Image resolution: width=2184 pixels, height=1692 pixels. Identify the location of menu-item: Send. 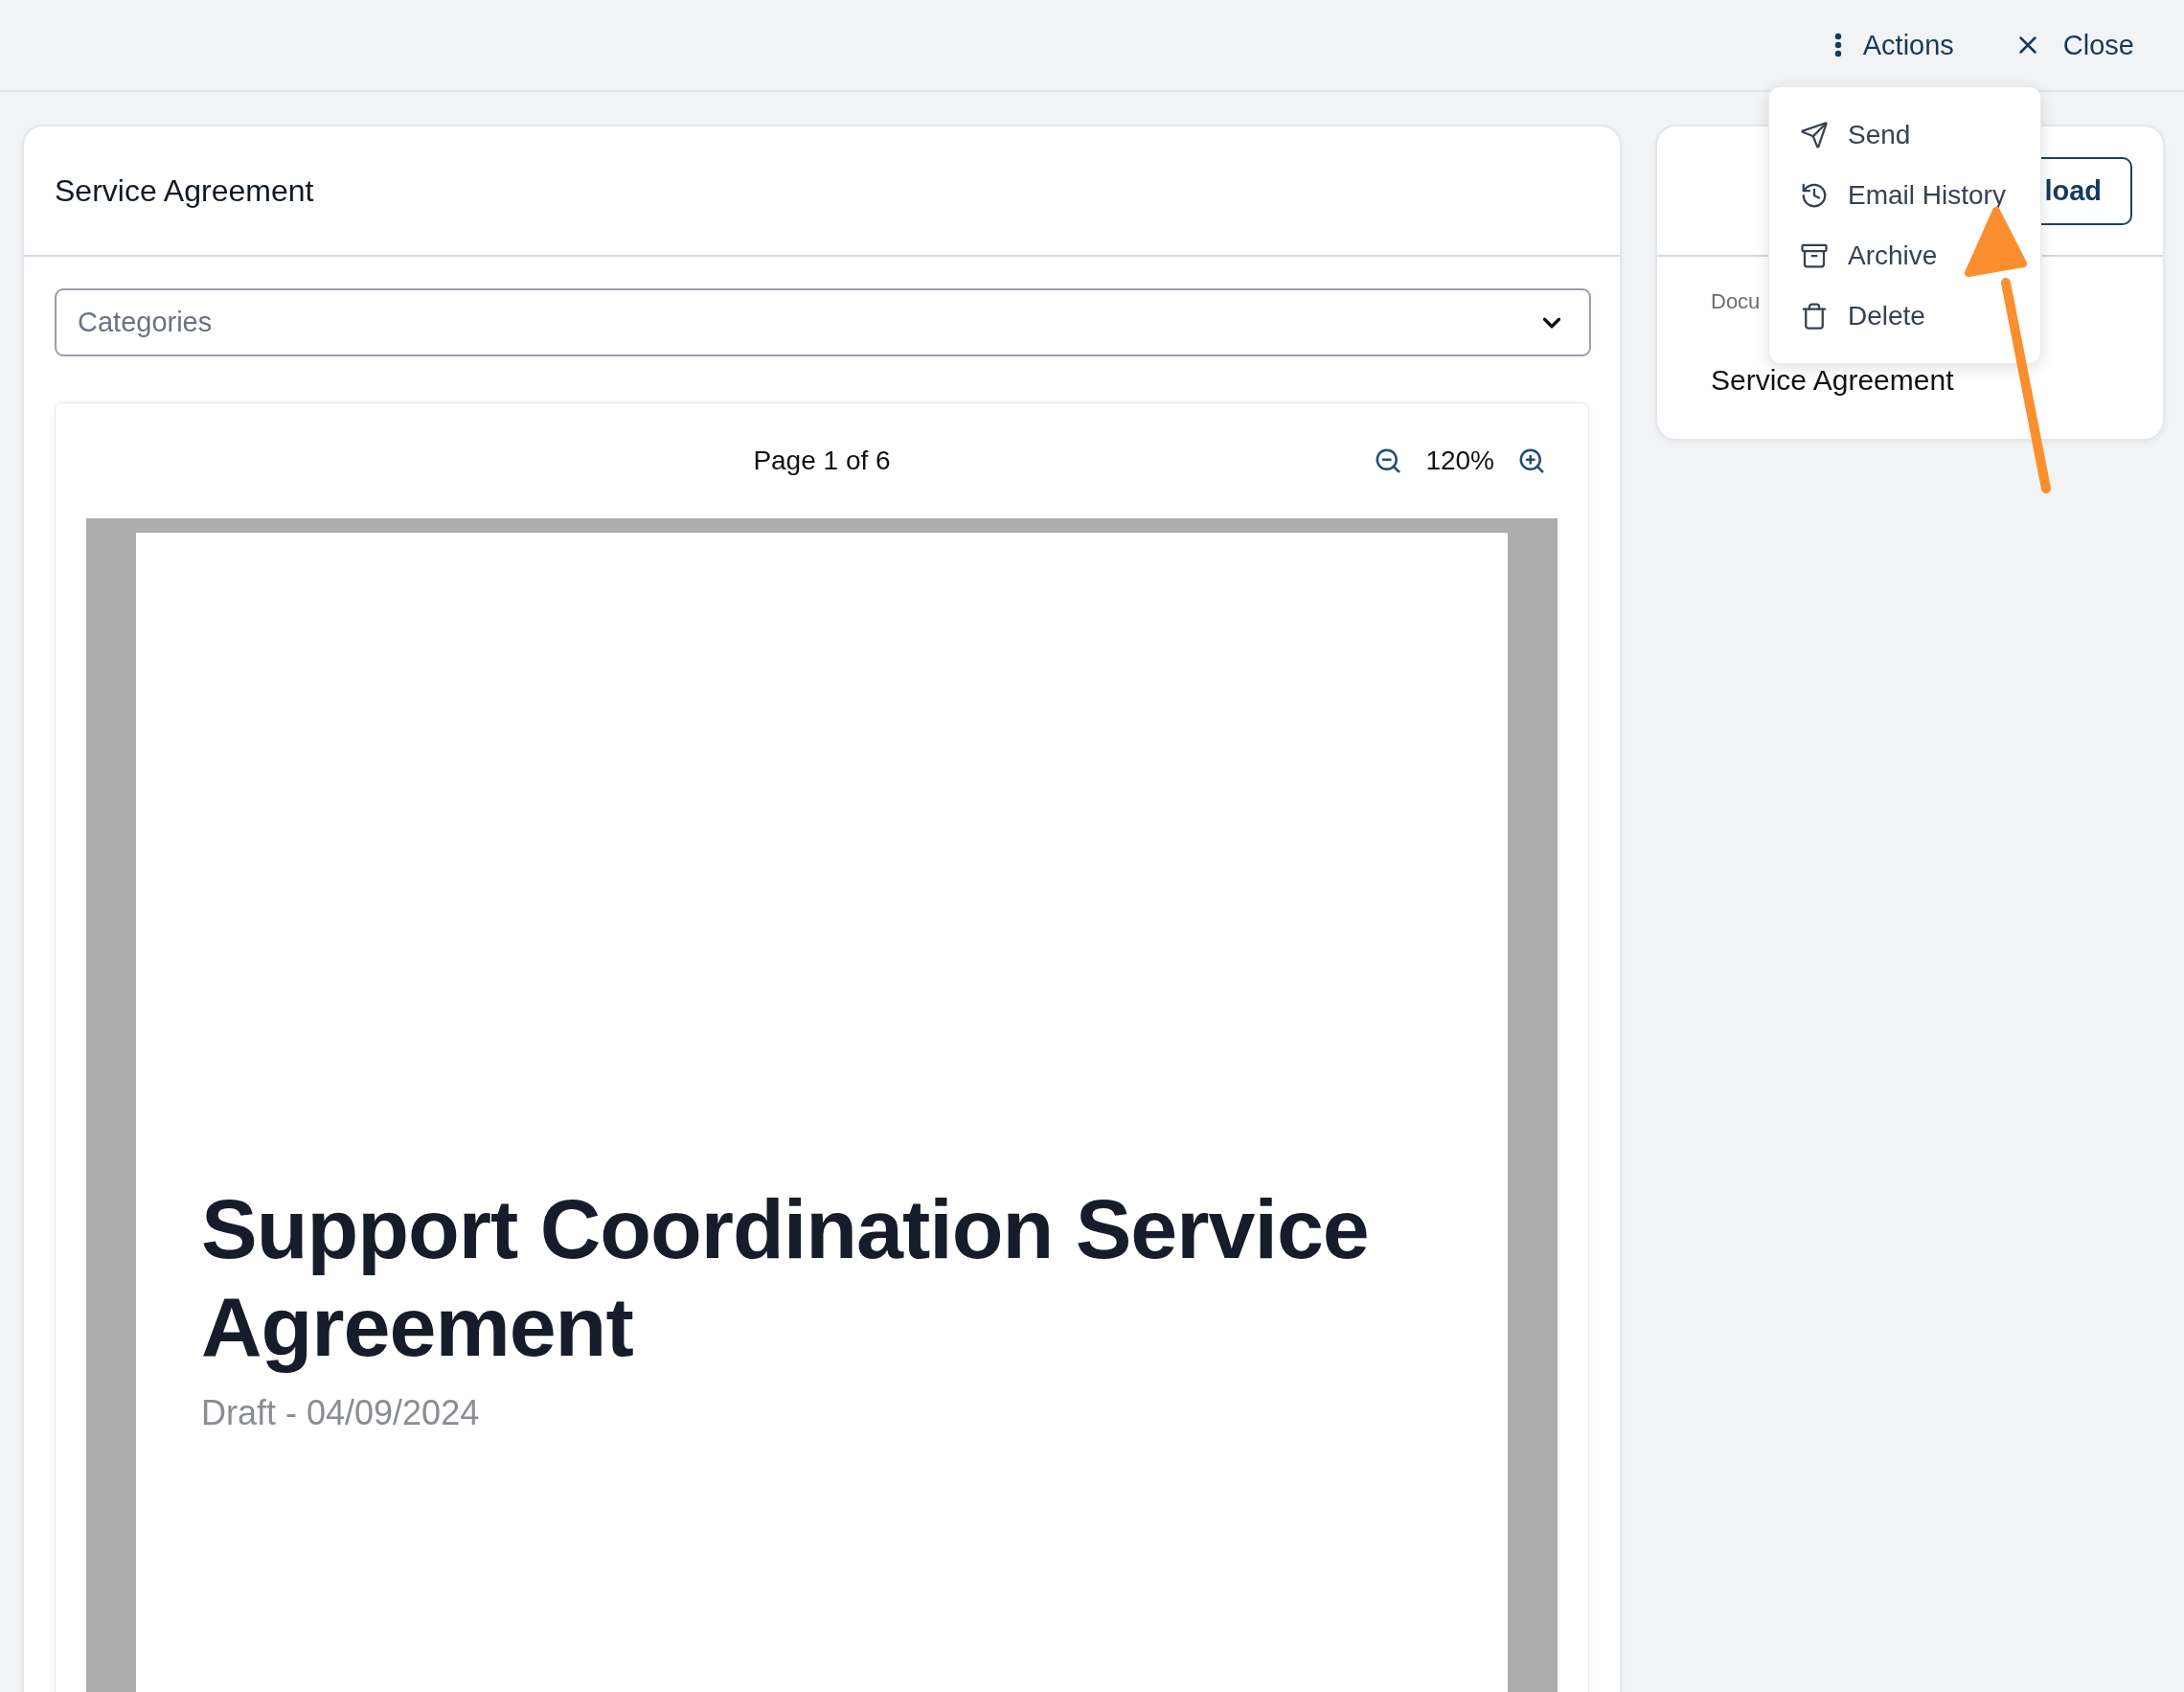
(1904, 134).